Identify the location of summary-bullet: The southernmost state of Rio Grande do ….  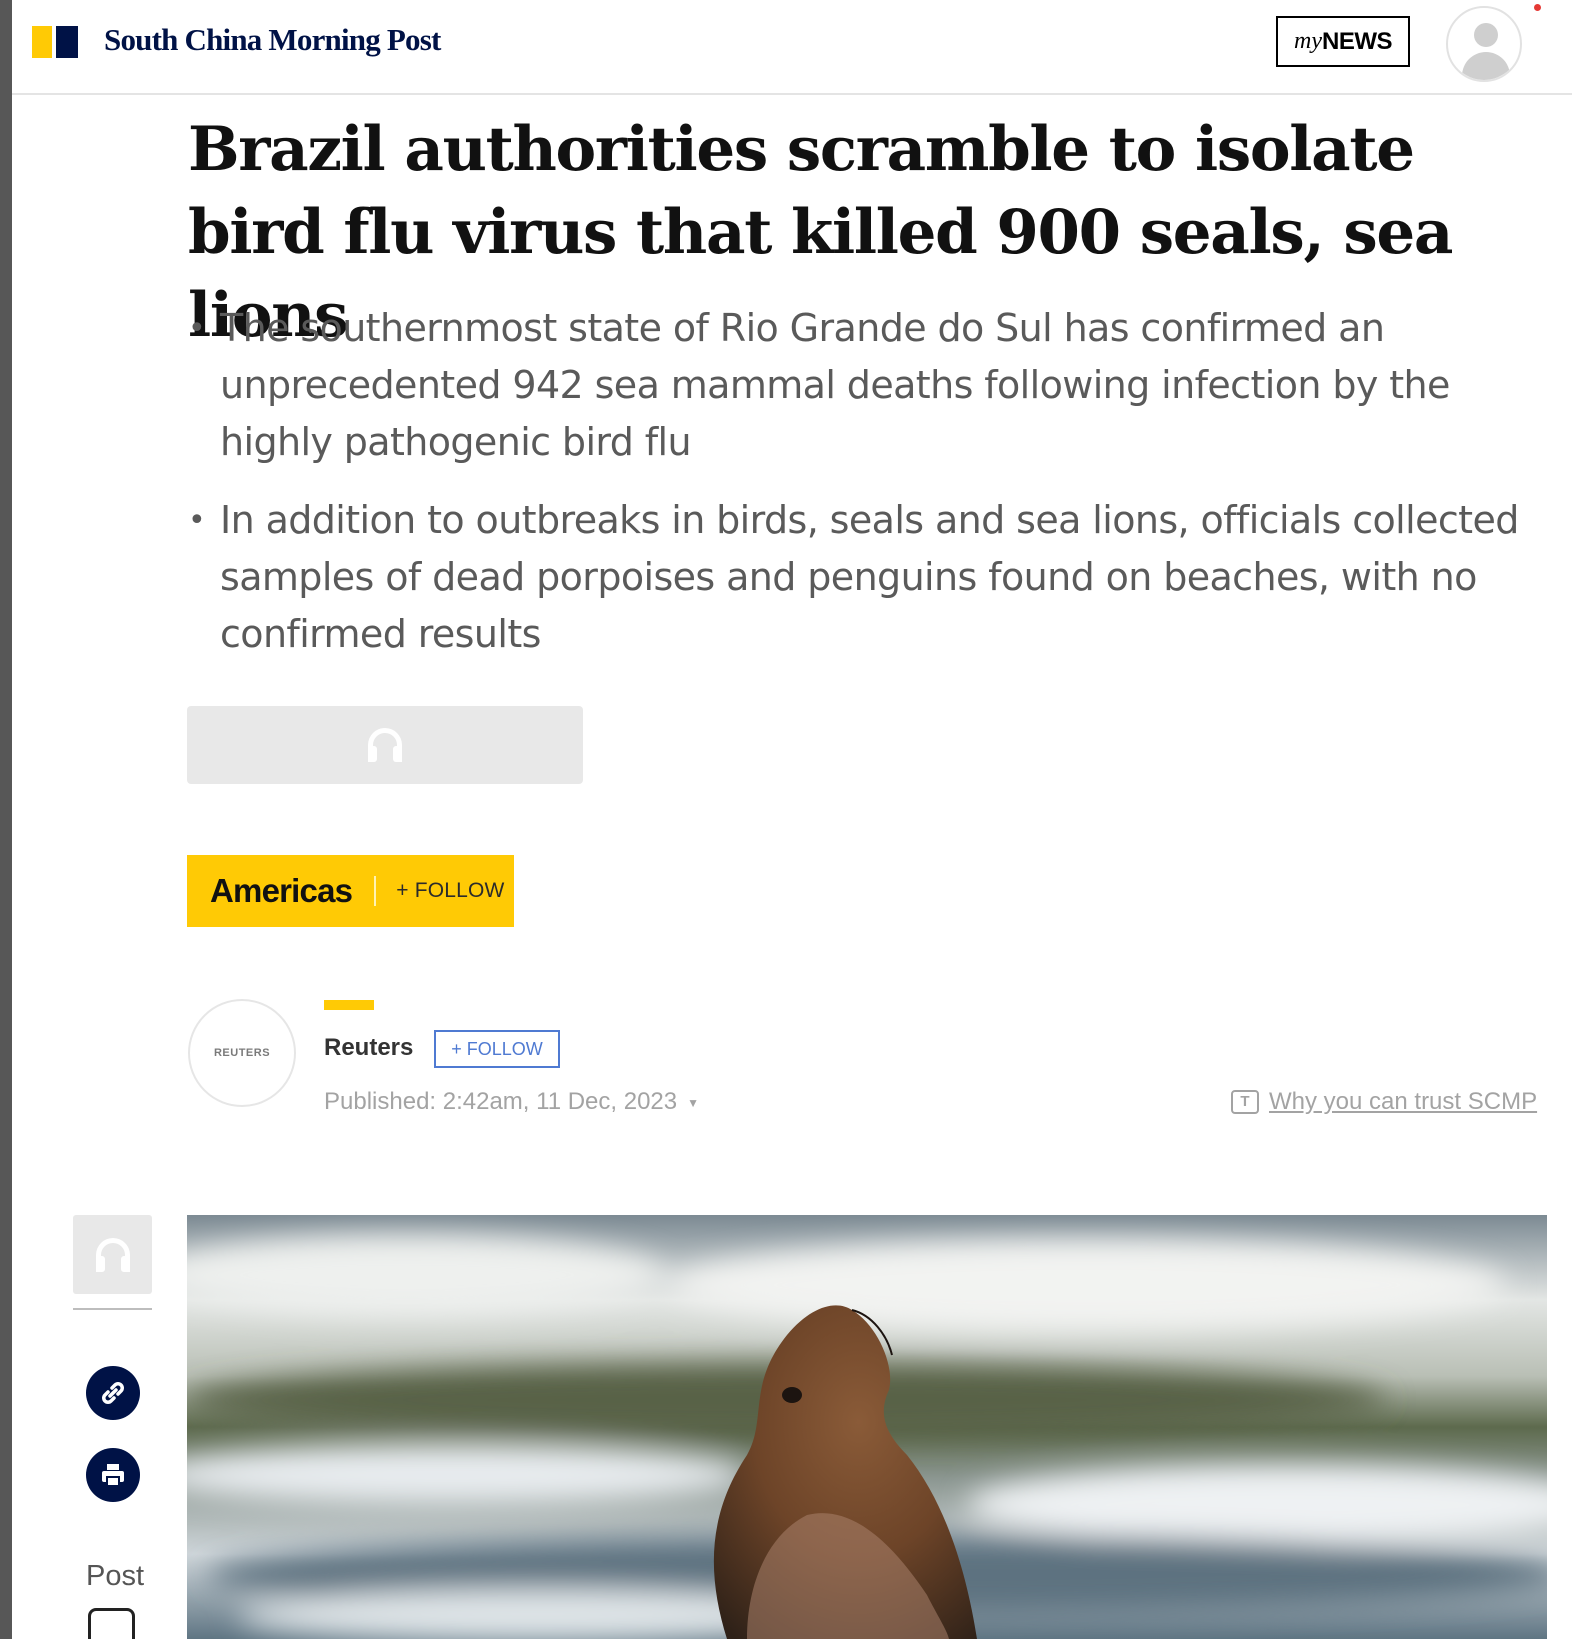
(868, 385).